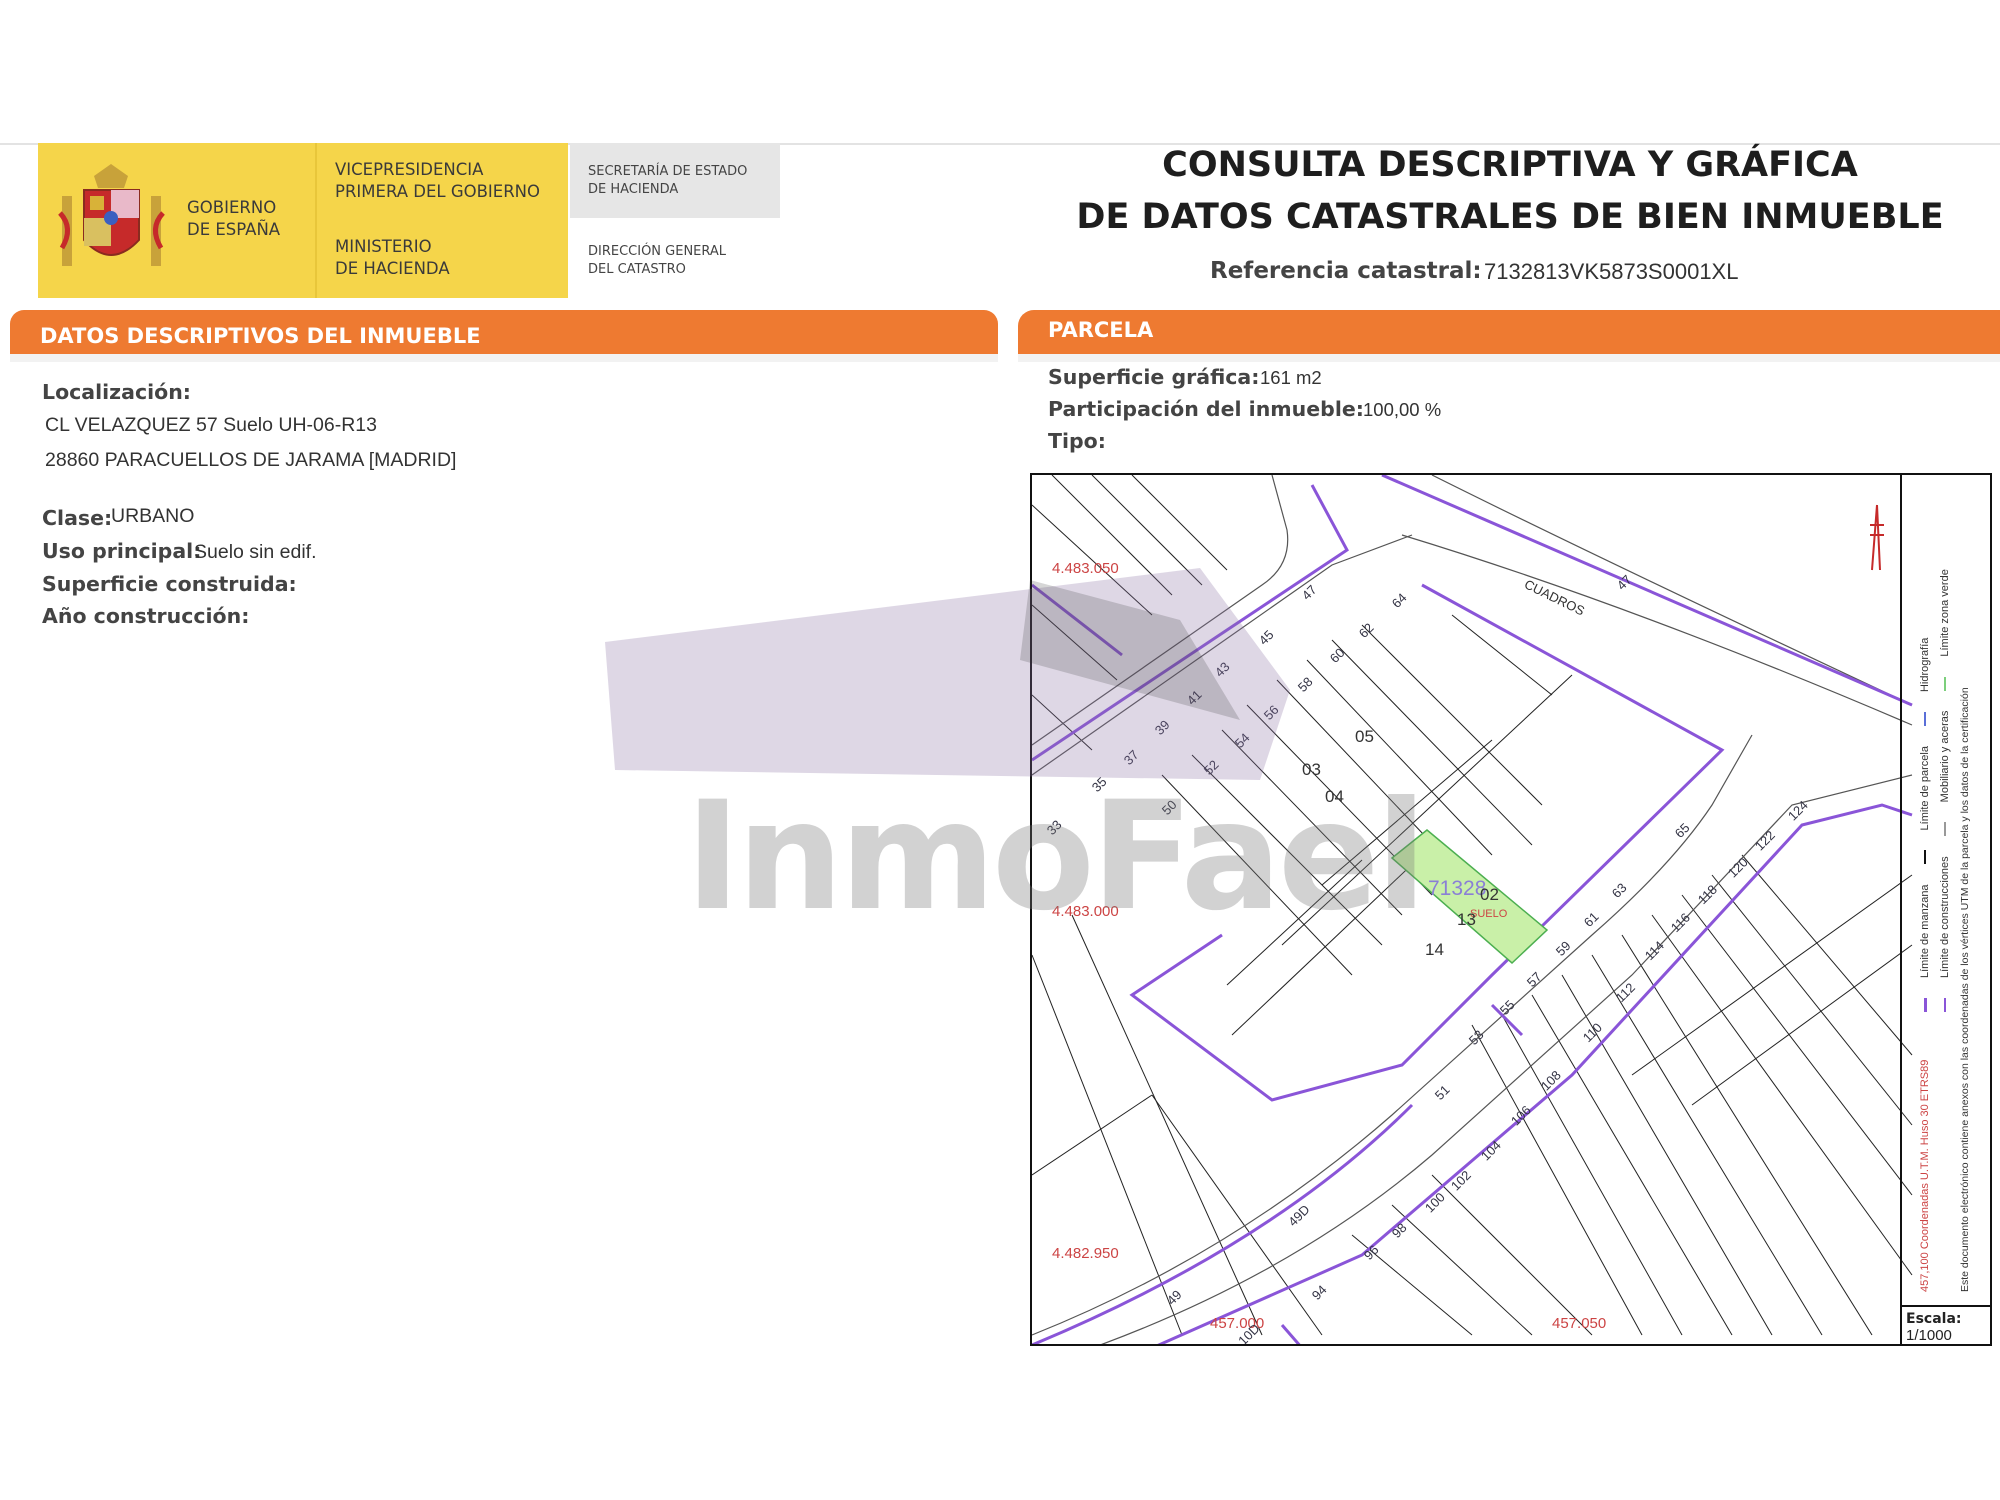 The width and height of the screenshot is (2000, 1500). Describe the element at coordinates (633, 189) in the screenshot. I see `secretaria-line2: DE HACIENDA` at that location.